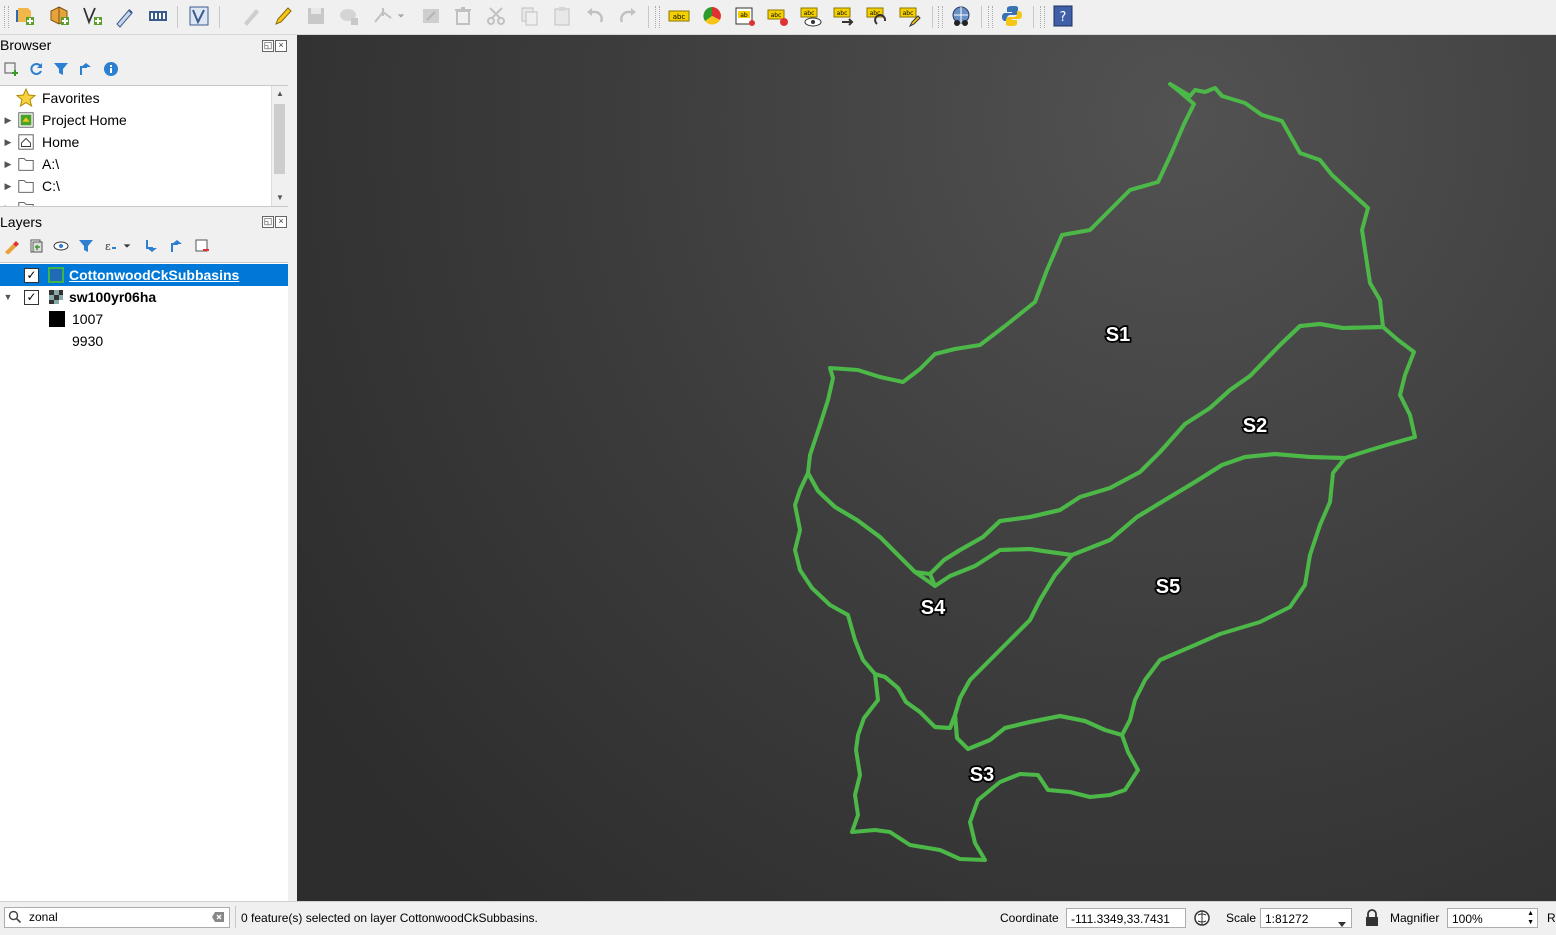 This screenshot has width=1556, height=935. Describe the element at coordinates (283, 16) in the screenshot. I see `toggle-editing-icon` at that location.